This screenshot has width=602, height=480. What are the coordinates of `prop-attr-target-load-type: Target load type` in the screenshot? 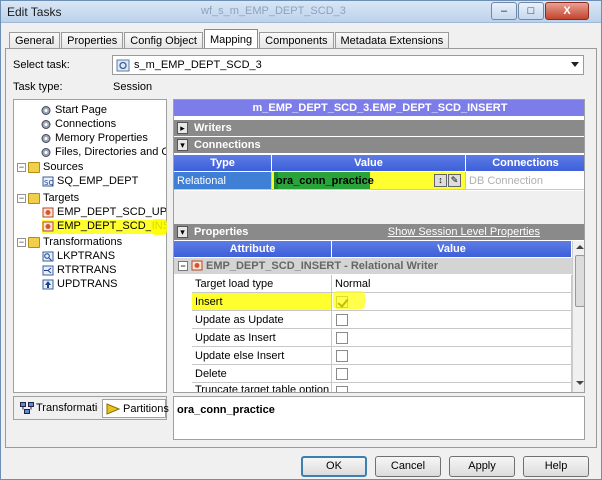 It's located at (262, 284).